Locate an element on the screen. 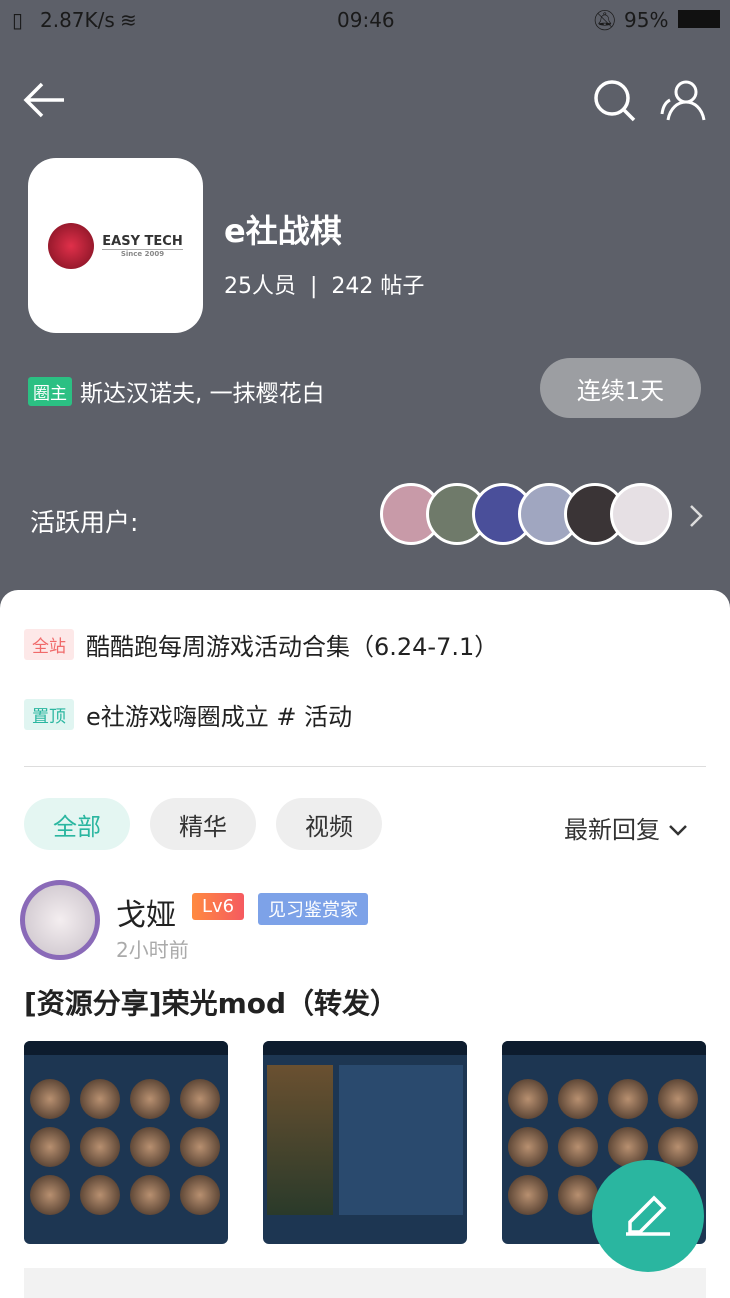 The image size is (730, 1298). member-count: 25人员 is located at coordinates (260, 286).